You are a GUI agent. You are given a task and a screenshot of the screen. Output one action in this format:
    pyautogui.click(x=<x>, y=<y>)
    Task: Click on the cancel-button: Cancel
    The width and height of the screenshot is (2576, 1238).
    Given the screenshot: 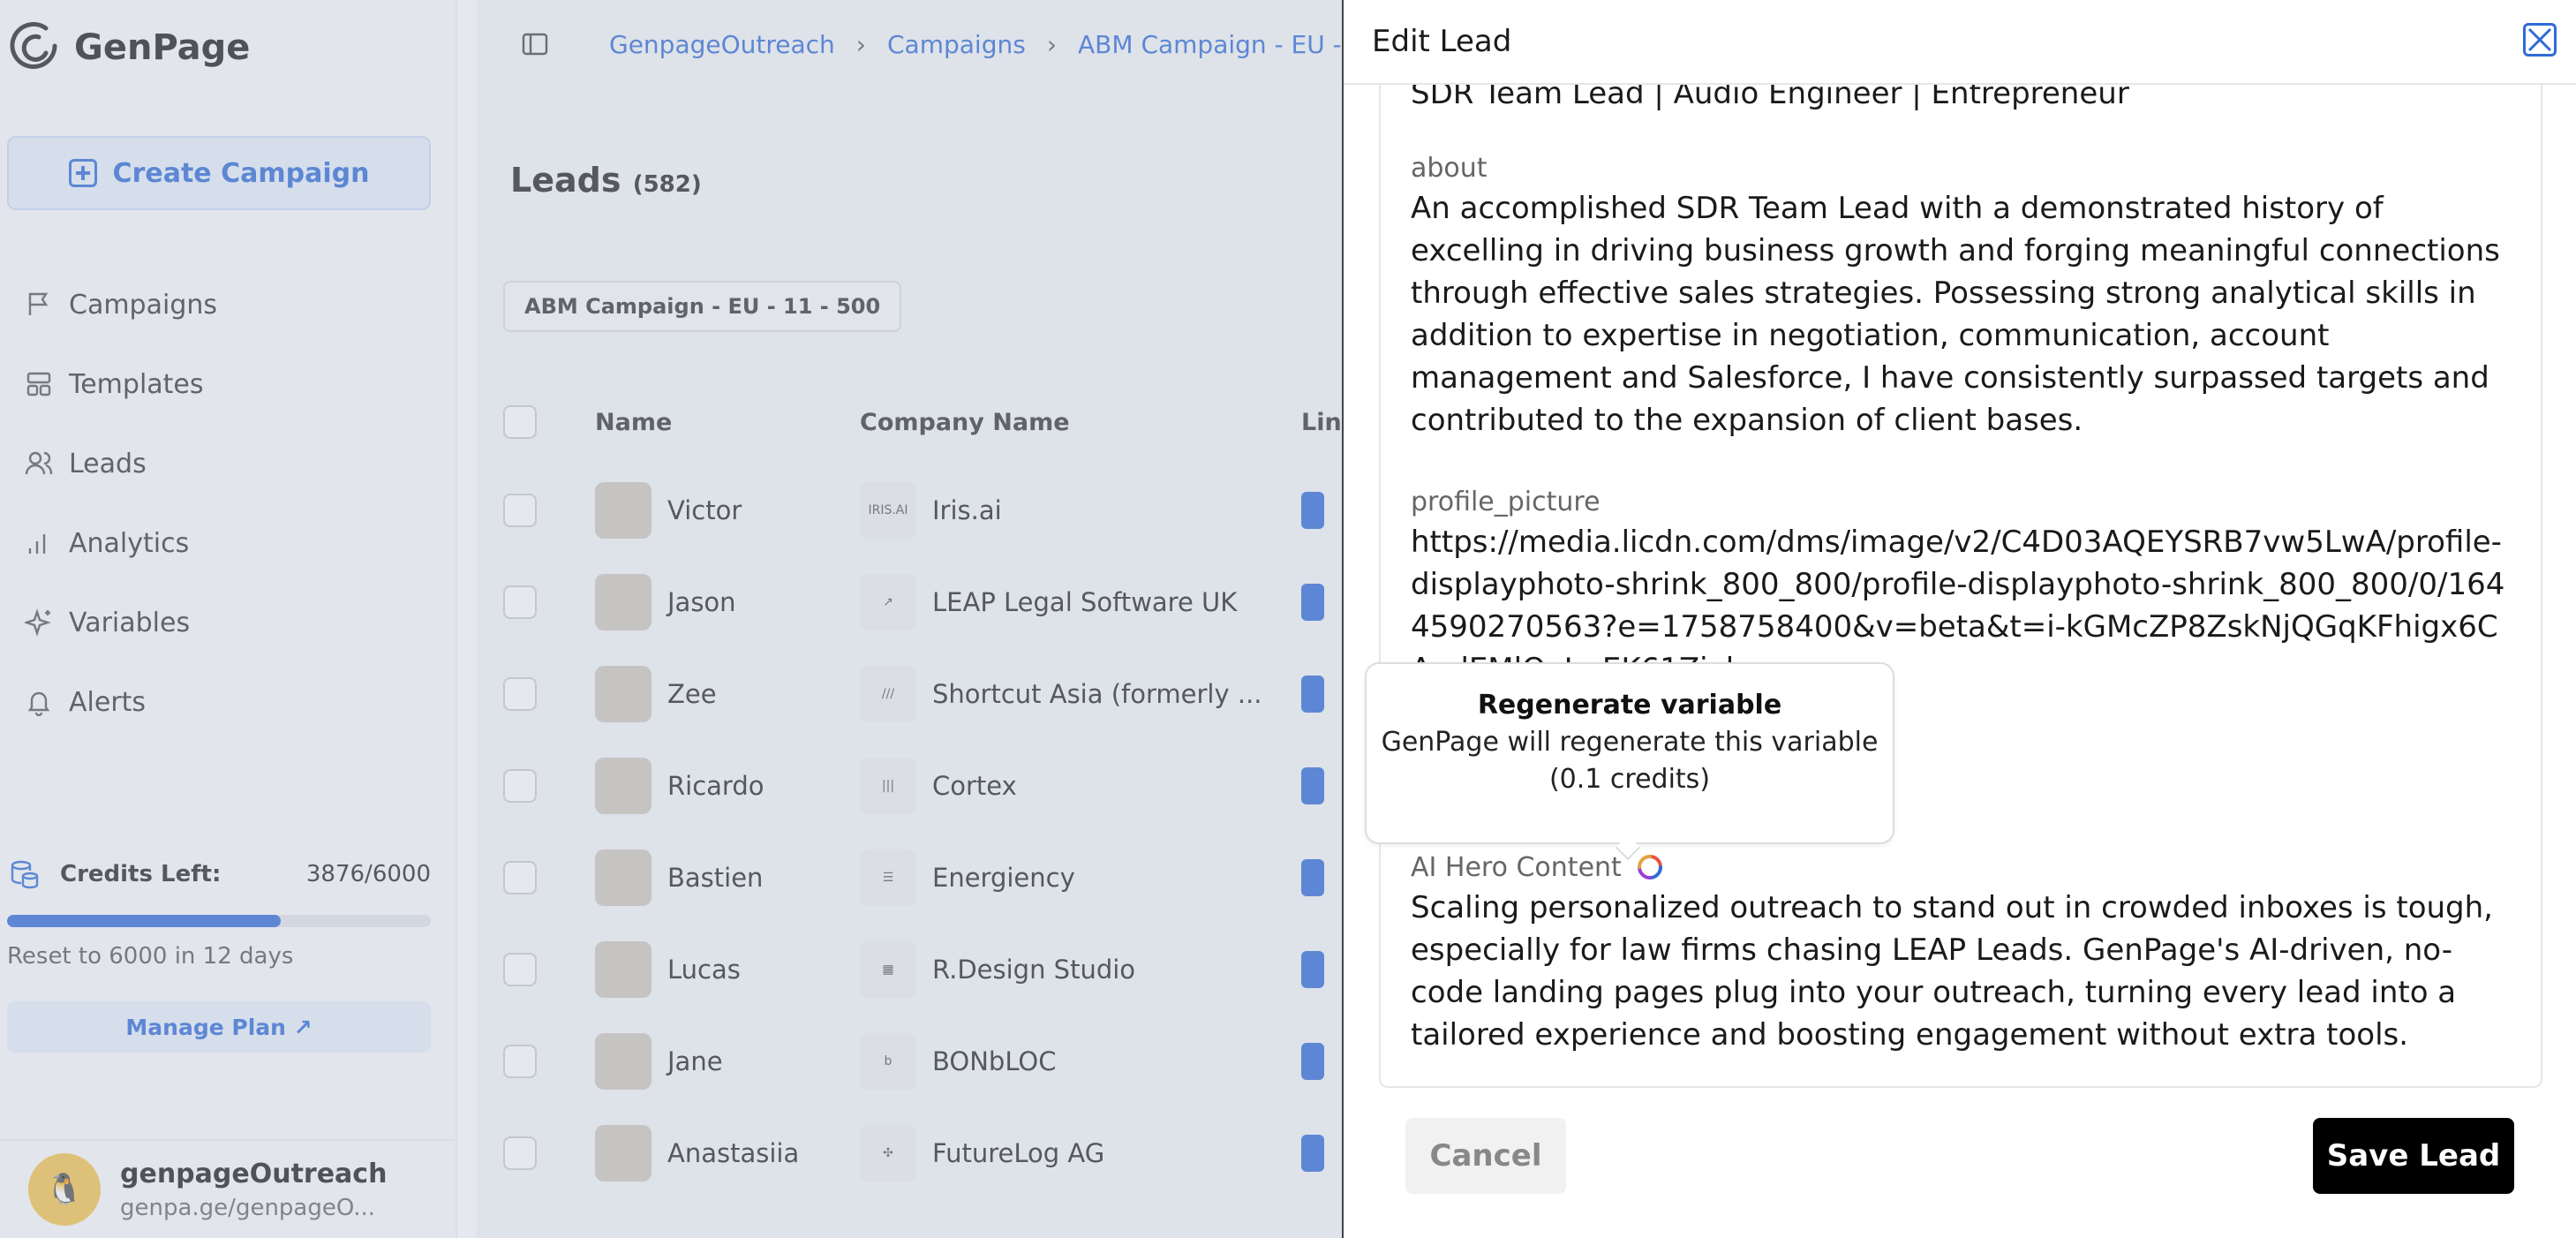 What is the action you would take?
    pyautogui.click(x=1486, y=1156)
    